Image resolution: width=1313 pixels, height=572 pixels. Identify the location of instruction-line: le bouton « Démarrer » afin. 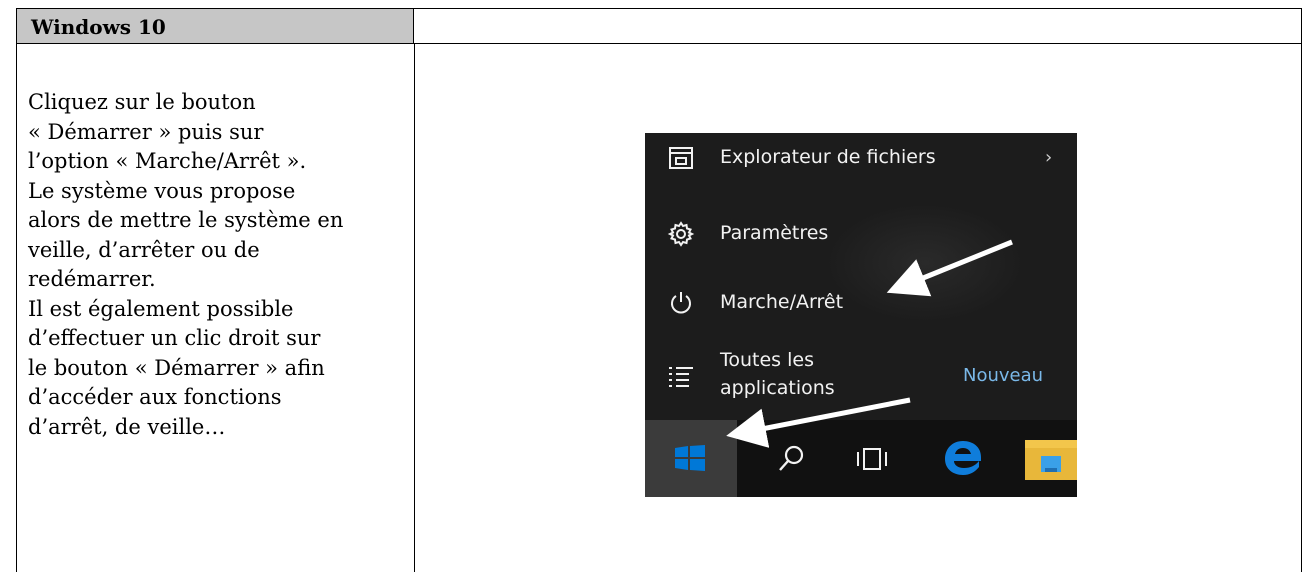
(176, 367).